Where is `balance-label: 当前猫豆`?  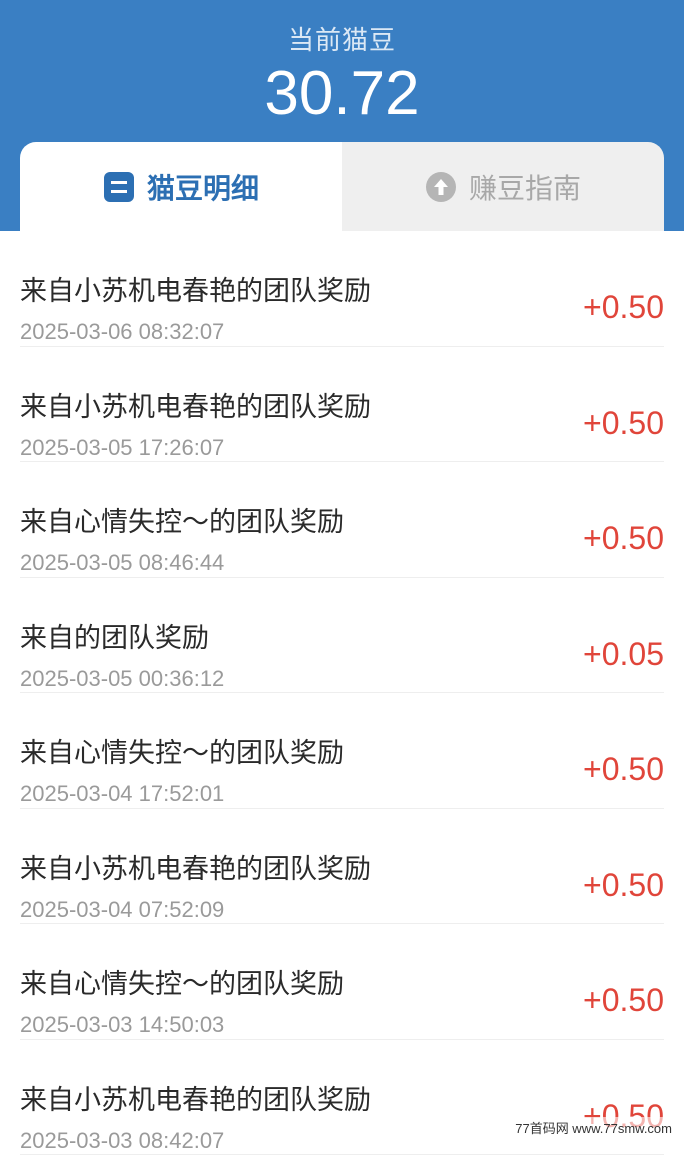
balance-label: 当前猫豆 is located at coordinates (342, 38).